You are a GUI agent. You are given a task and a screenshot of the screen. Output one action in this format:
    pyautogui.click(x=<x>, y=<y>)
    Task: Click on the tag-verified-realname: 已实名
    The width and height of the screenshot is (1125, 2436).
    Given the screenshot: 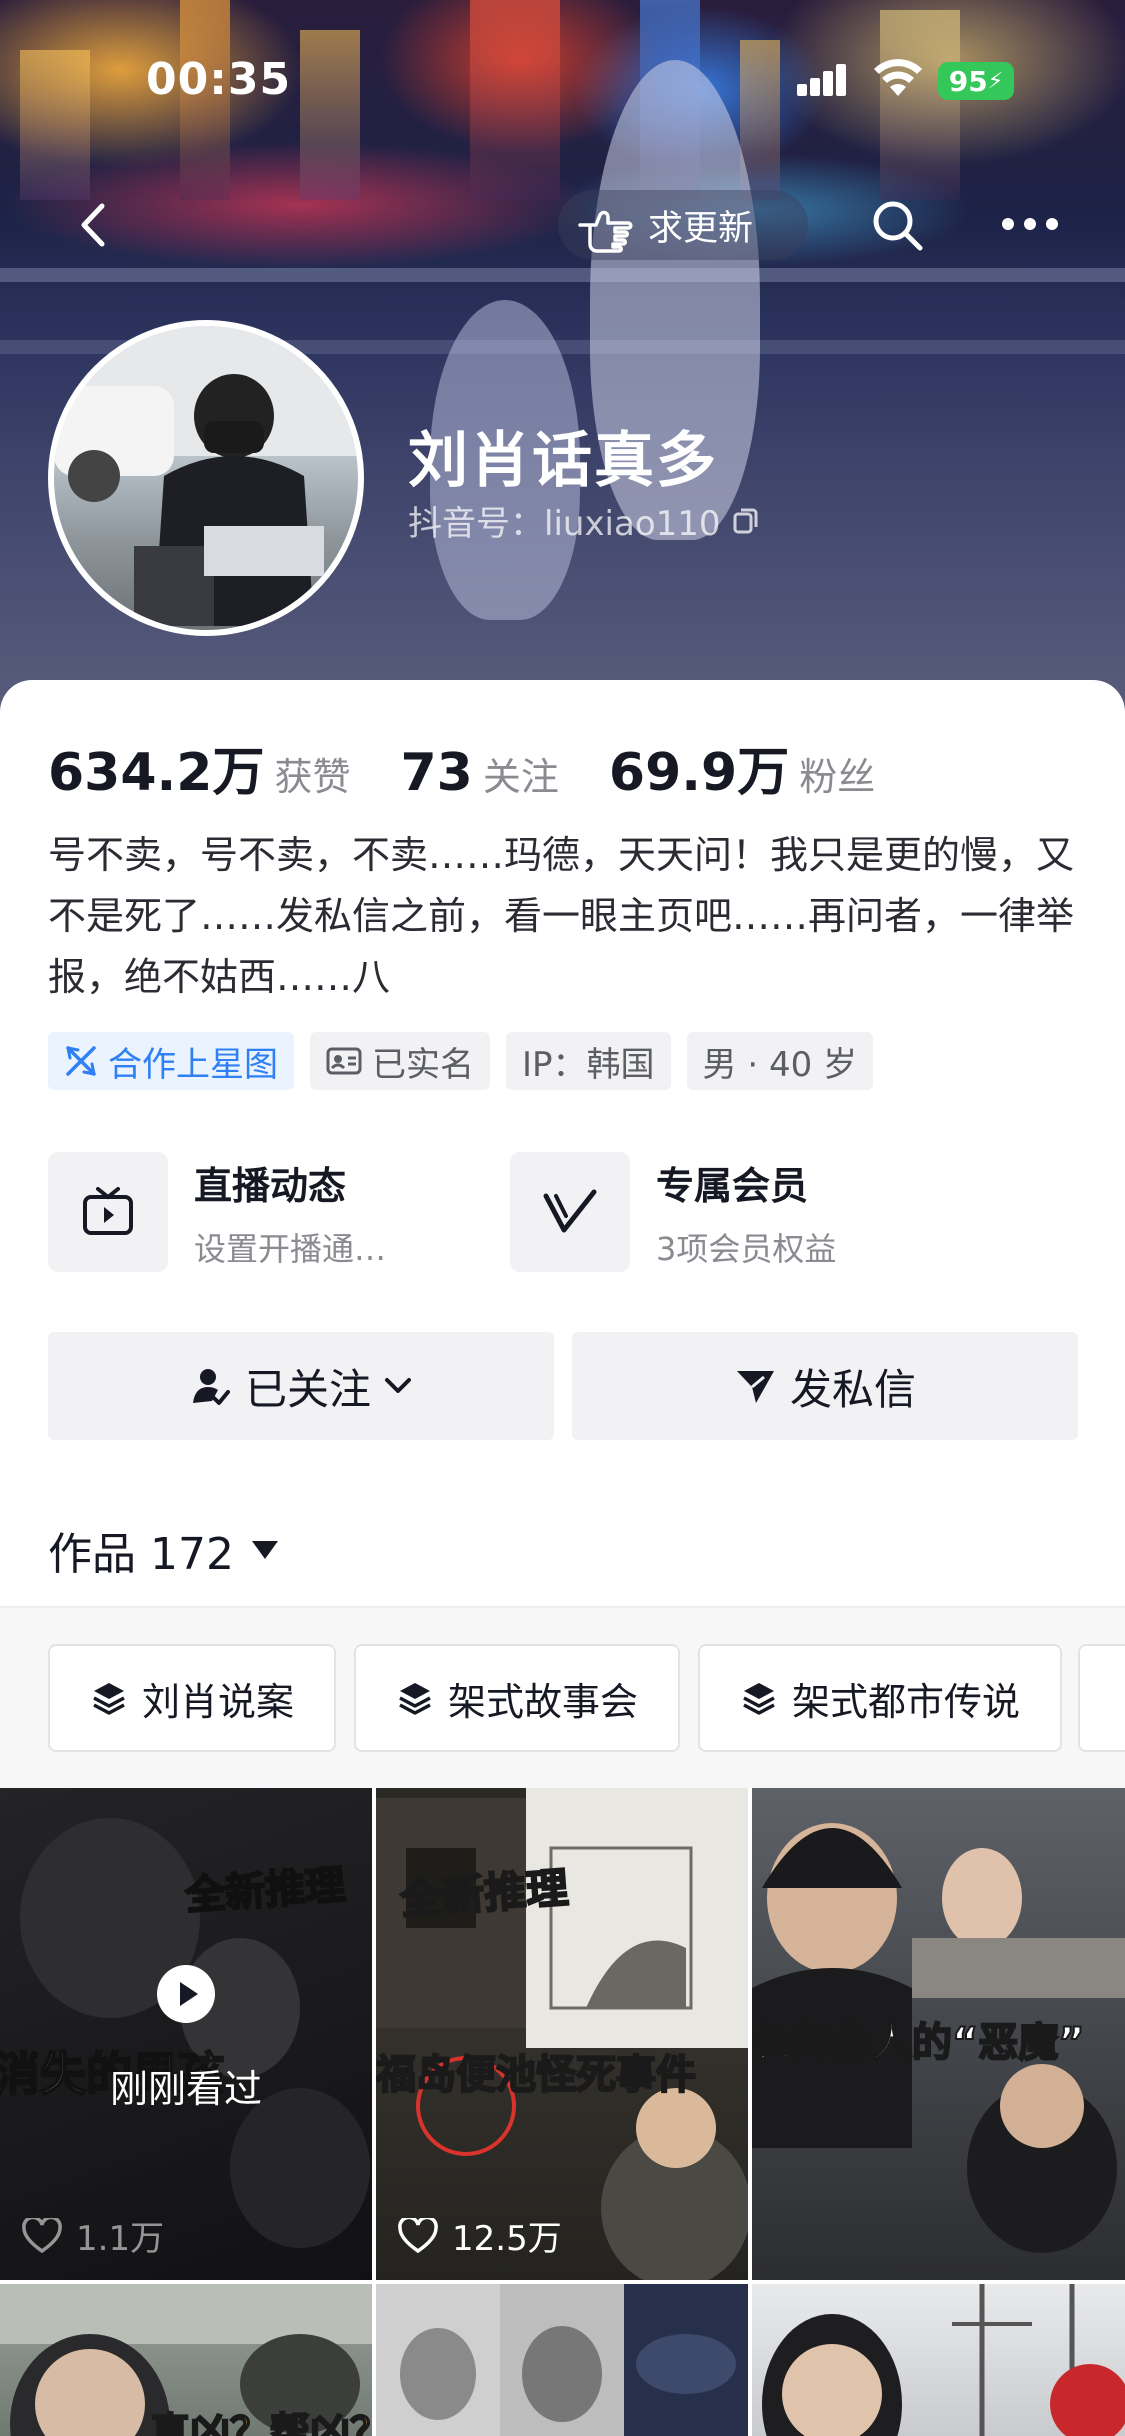 What is the action you would take?
    pyautogui.click(x=400, y=1061)
    